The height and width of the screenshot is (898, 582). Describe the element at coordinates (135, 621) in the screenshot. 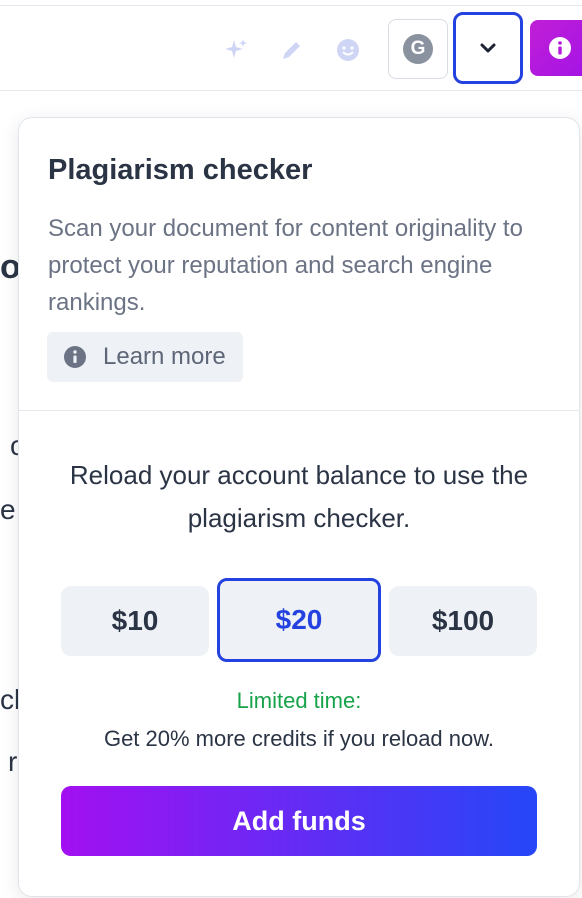

I see `amount-option-10: $10` at that location.